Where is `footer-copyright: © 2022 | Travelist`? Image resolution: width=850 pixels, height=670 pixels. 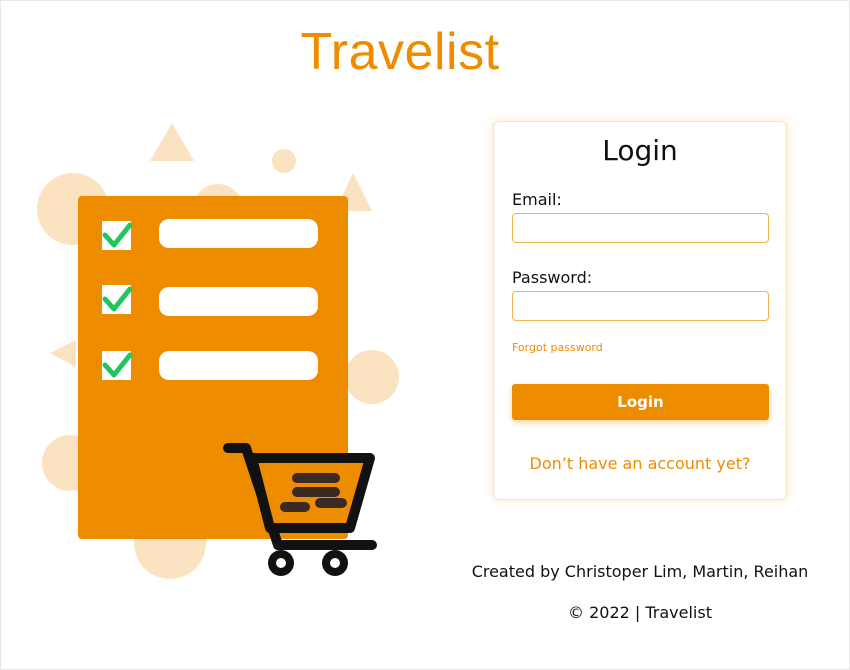
footer-copyright: © 2022 | Travelist is located at coordinates (640, 612).